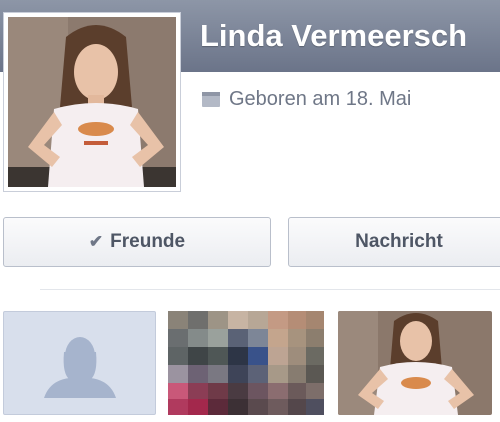 This screenshot has height=422, width=500. I want to click on message-button-label: Nachricht, so click(399, 241).